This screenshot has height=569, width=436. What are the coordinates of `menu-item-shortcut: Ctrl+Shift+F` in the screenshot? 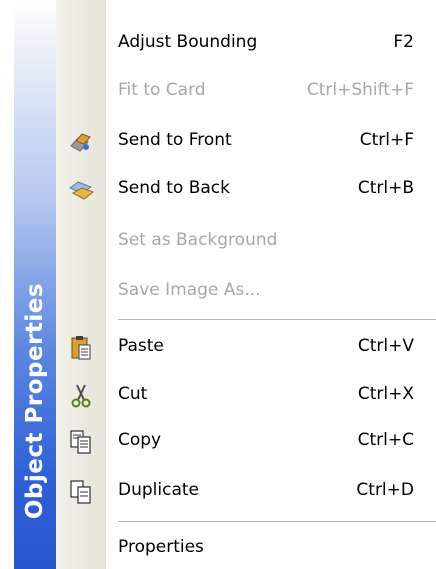 It's located at (360, 90).